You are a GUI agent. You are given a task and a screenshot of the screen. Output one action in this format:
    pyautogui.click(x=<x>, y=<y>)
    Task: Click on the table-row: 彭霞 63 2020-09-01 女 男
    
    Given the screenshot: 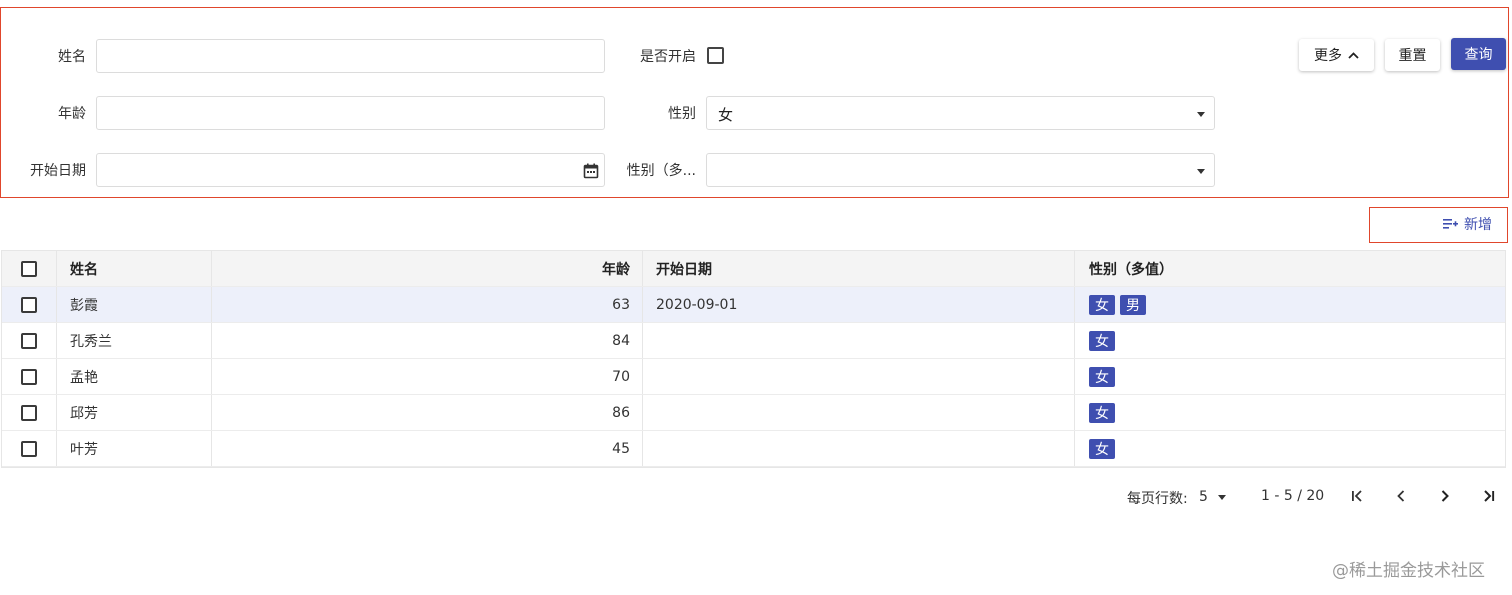 What is the action you would take?
    pyautogui.click(x=753, y=305)
    